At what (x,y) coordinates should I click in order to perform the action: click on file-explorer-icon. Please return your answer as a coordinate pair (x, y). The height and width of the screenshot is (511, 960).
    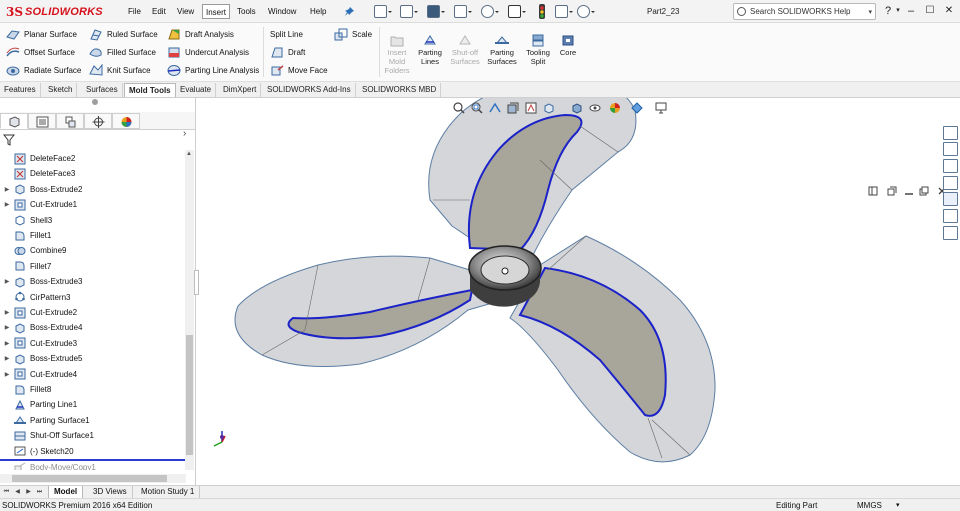
    Looking at the image, I should click on (950, 166).